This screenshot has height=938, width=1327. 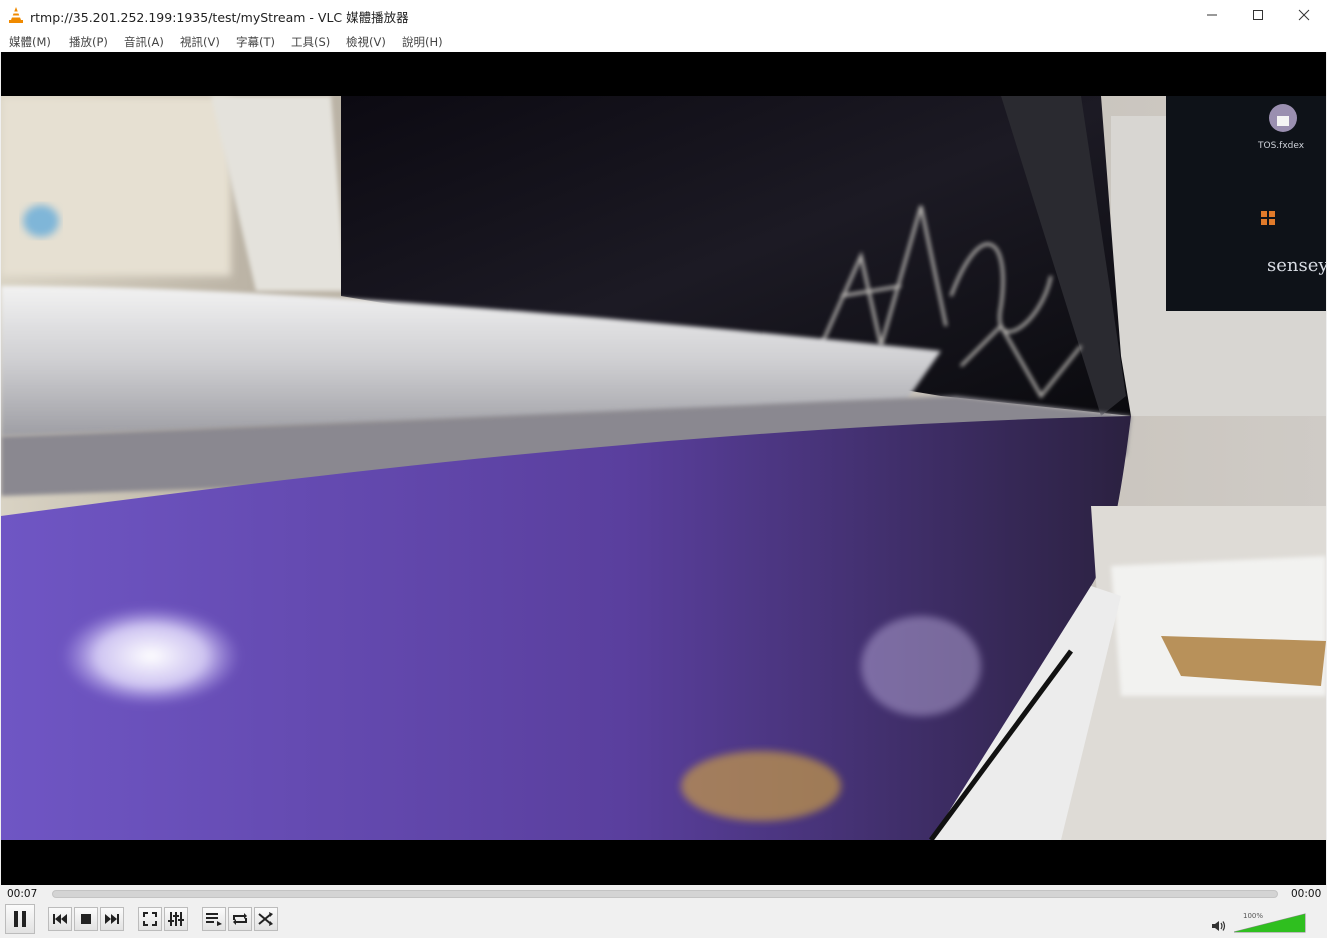 I want to click on menu-video: 視訊(V), so click(x=200, y=42).